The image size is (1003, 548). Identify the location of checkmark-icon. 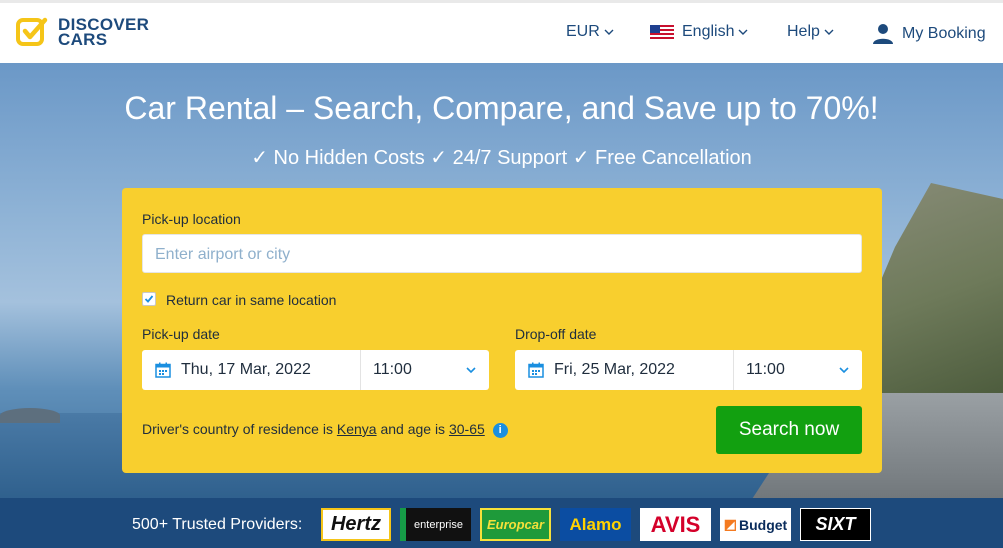
(149, 299).